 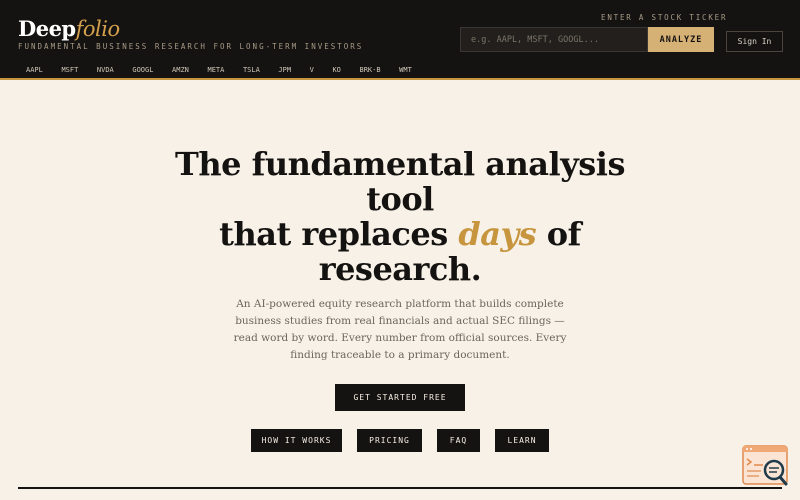 I want to click on search-widget-icon, so click(x=765, y=466).